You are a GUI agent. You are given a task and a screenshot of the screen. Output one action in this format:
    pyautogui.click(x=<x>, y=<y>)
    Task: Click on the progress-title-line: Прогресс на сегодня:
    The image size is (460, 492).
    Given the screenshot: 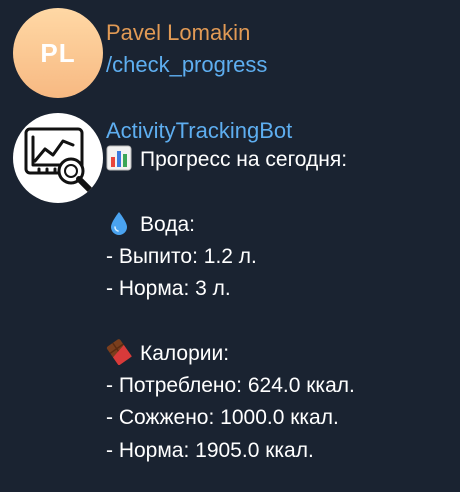 What is the action you would take?
    pyautogui.click(x=230, y=160)
    